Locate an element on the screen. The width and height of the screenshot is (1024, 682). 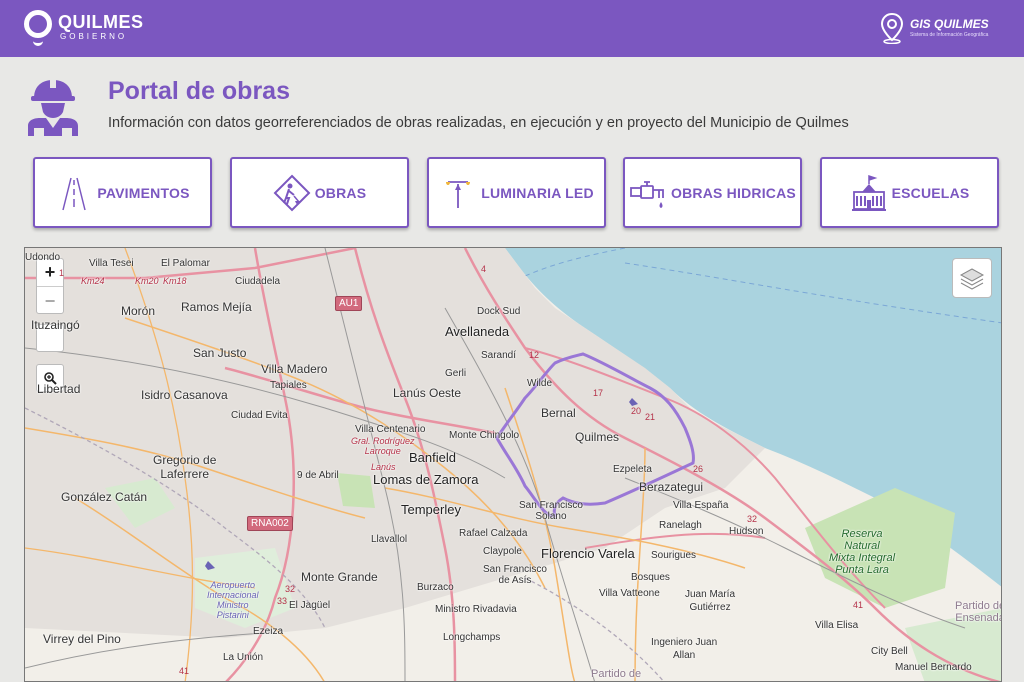
map-label: Km18 is located at coordinates (175, 281).